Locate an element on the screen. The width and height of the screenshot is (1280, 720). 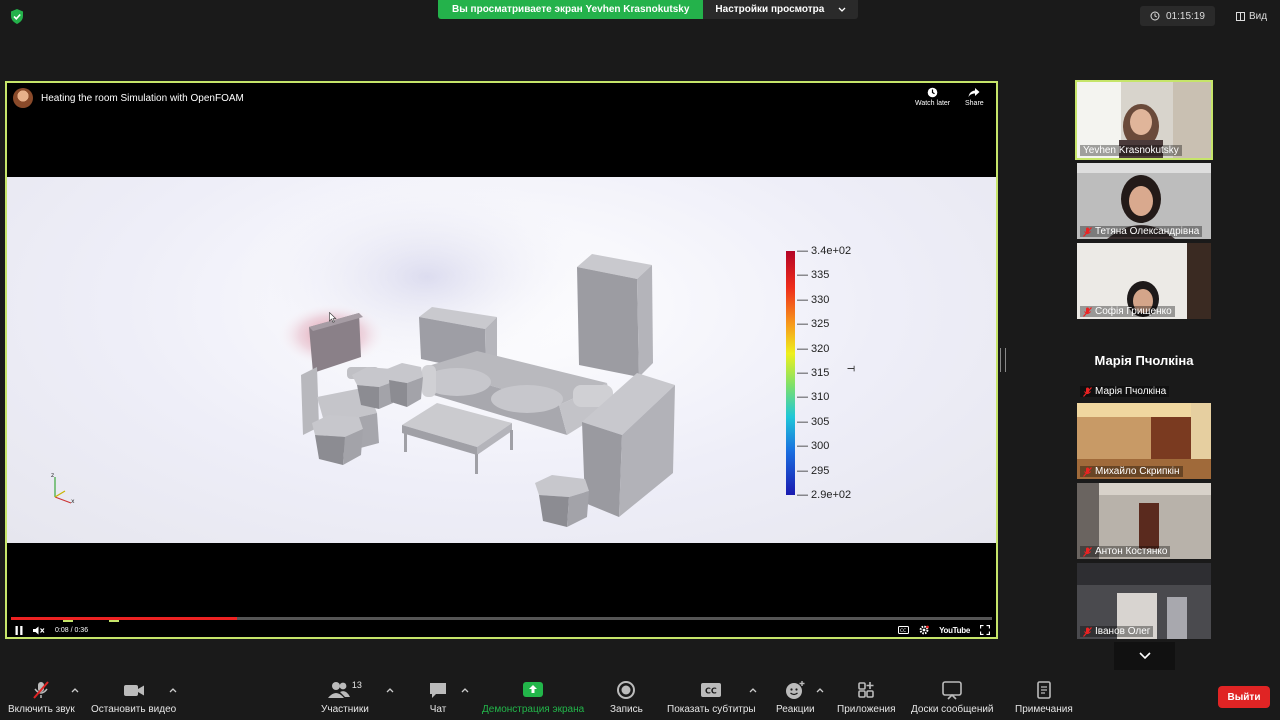
record-button: Запись is located at coordinates (626, 697).